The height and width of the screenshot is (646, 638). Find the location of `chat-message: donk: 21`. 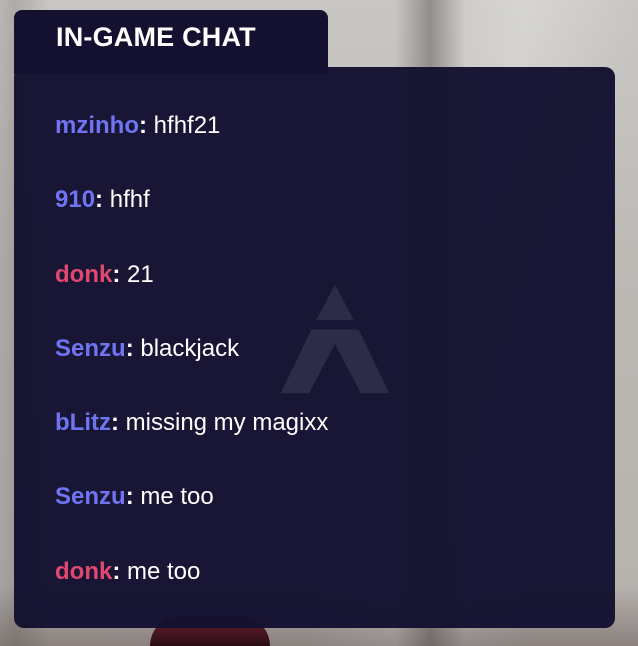

chat-message: donk: 21 is located at coordinates (191, 298).